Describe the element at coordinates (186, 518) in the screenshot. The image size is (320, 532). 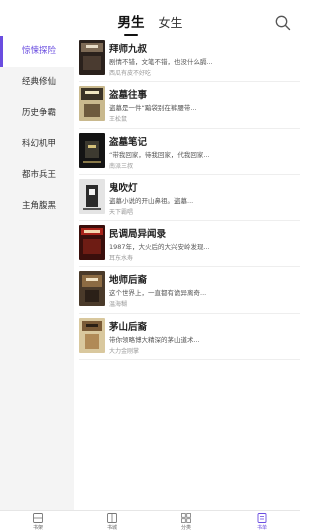
I see `category-icon` at that location.